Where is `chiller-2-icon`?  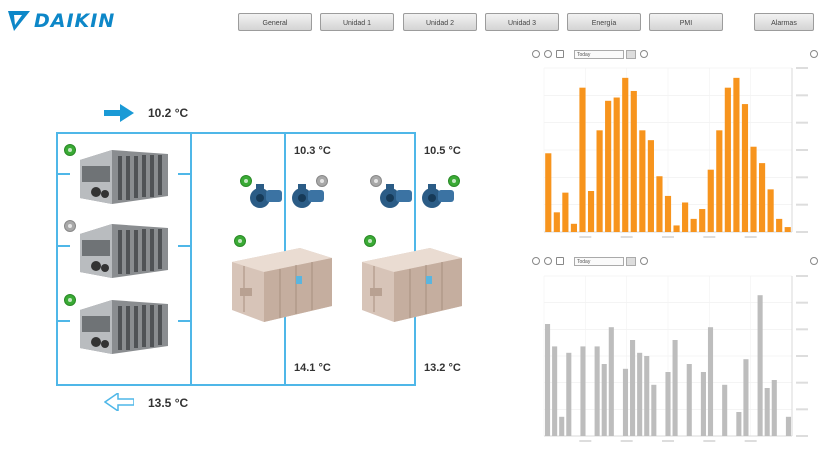 chiller-2-icon is located at coordinates (124, 251).